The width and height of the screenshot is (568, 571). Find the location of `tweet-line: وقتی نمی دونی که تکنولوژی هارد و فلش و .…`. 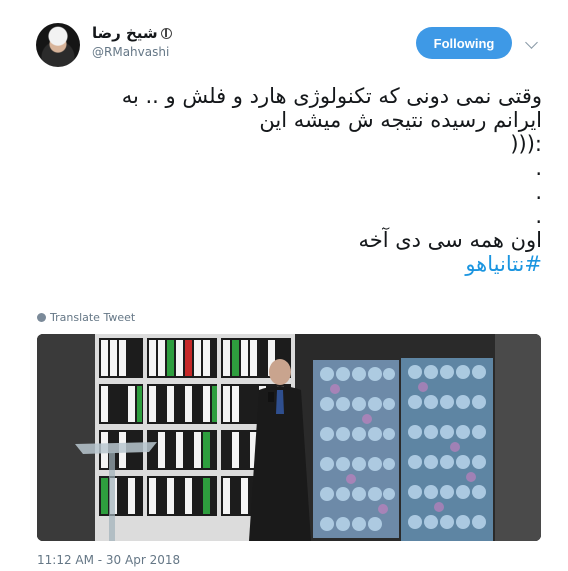

tweet-line: وقتی نمی دونی که تکنولوژی هارد و فلش و .… is located at coordinates (331, 96).